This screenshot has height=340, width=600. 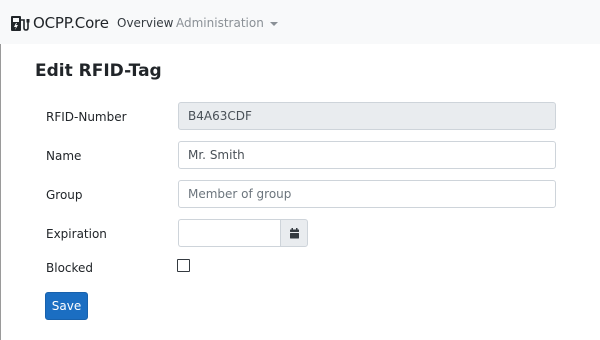 What do you see at coordinates (220, 23) in the screenshot?
I see `nav-administration-label: Administration` at bounding box center [220, 23].